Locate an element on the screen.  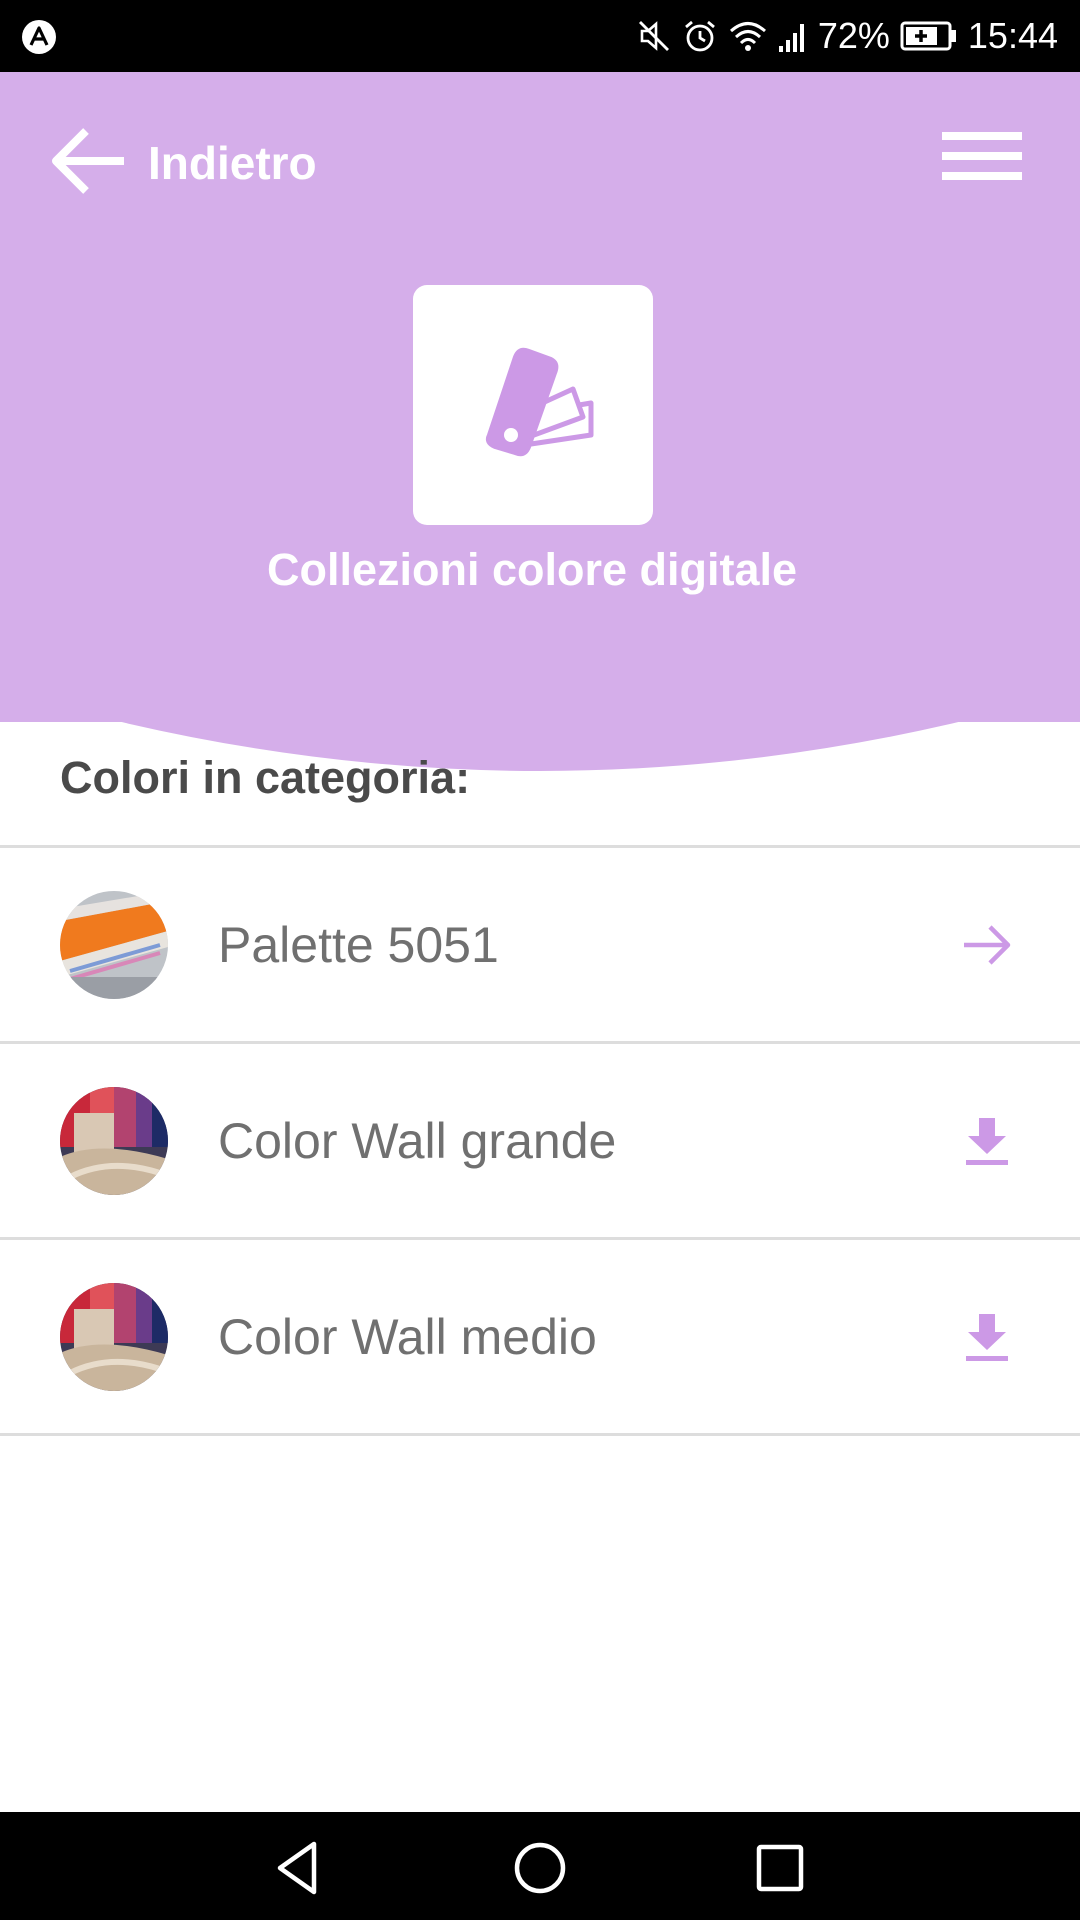
back-button: Indietro is located at coordinates (181, 163).